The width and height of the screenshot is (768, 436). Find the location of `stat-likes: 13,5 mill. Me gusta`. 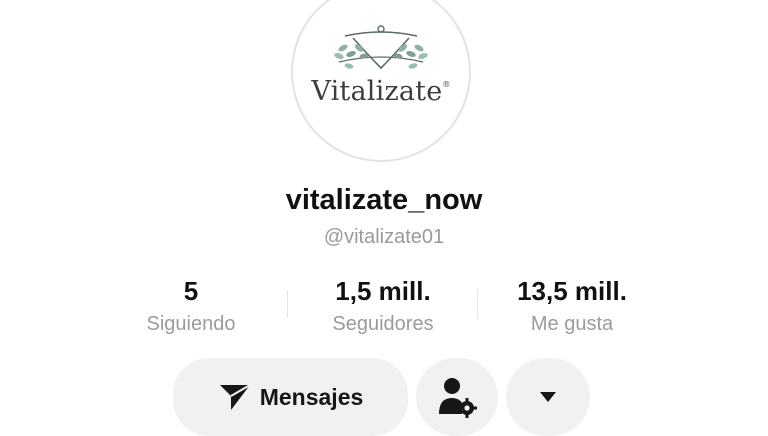

stat-likes: 13,5 mill. Me gusta is located at coordinates (572, 306).